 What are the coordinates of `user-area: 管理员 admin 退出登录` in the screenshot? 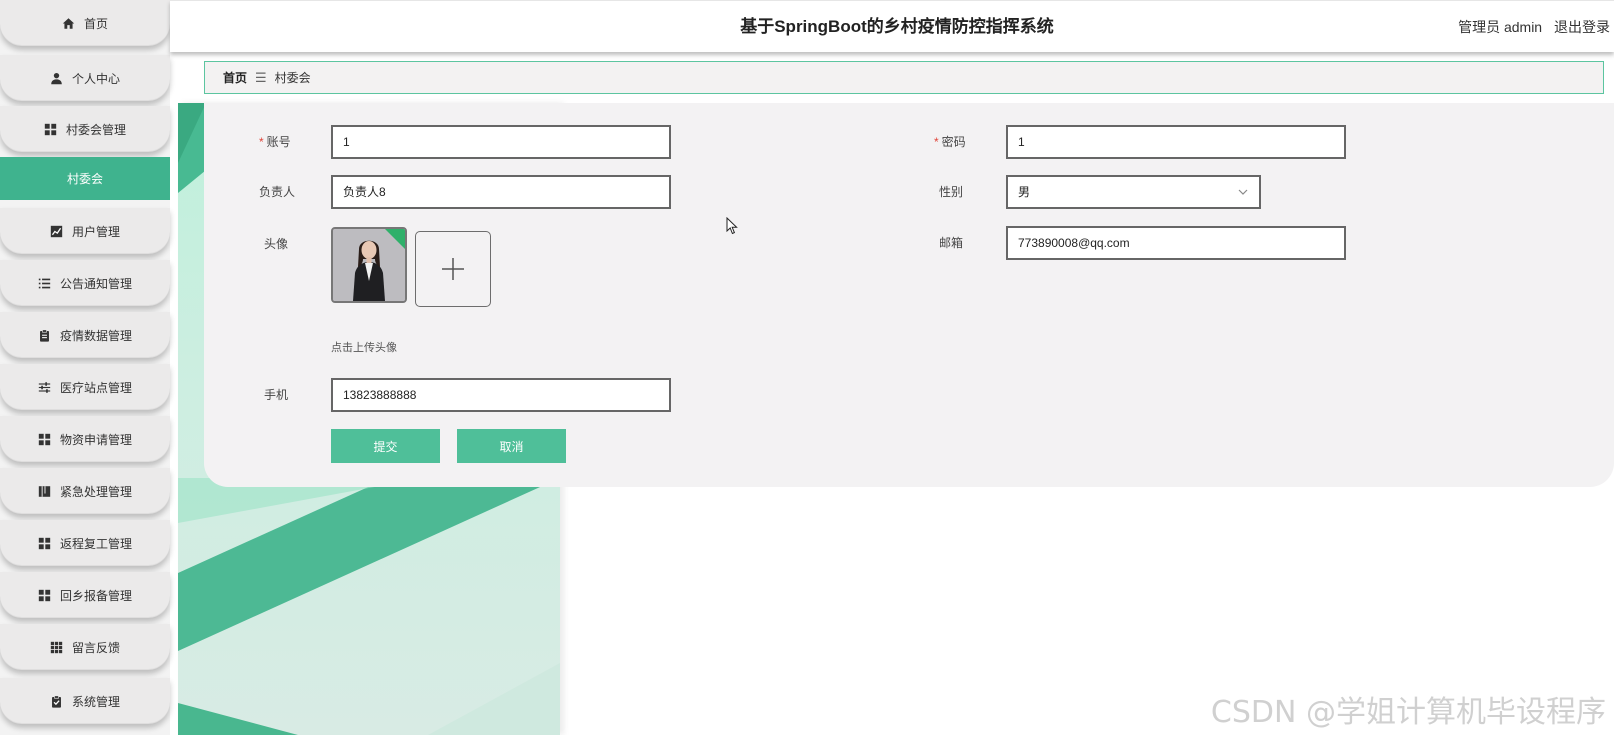 It's located at (1534, 27).